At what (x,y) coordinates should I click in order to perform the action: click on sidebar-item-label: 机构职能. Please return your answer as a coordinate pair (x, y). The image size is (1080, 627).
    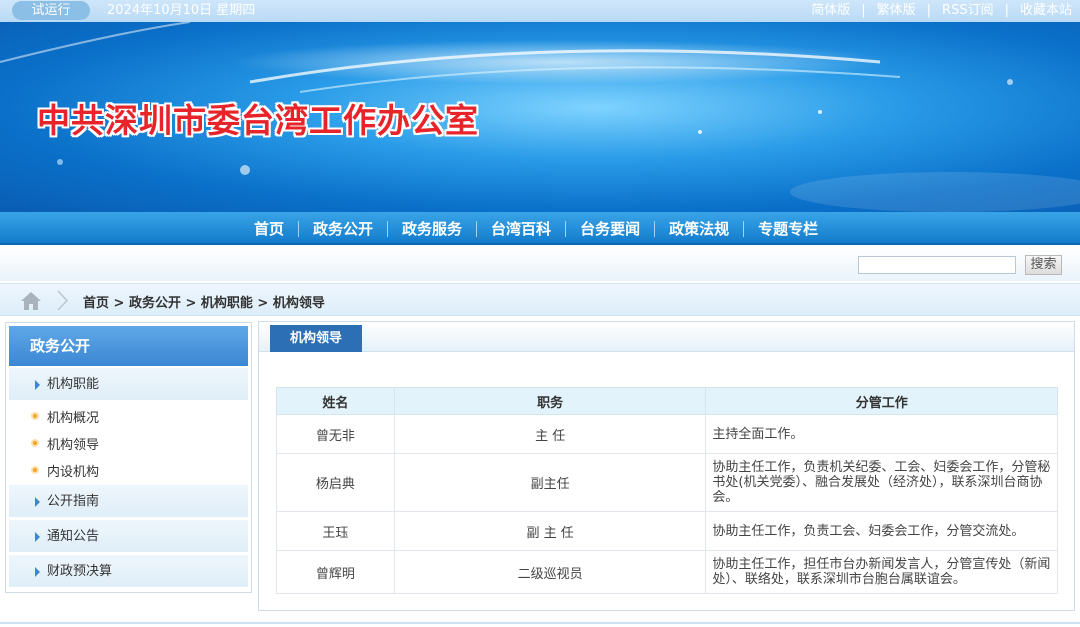
    Looking at the image, I should click on (73, 384).